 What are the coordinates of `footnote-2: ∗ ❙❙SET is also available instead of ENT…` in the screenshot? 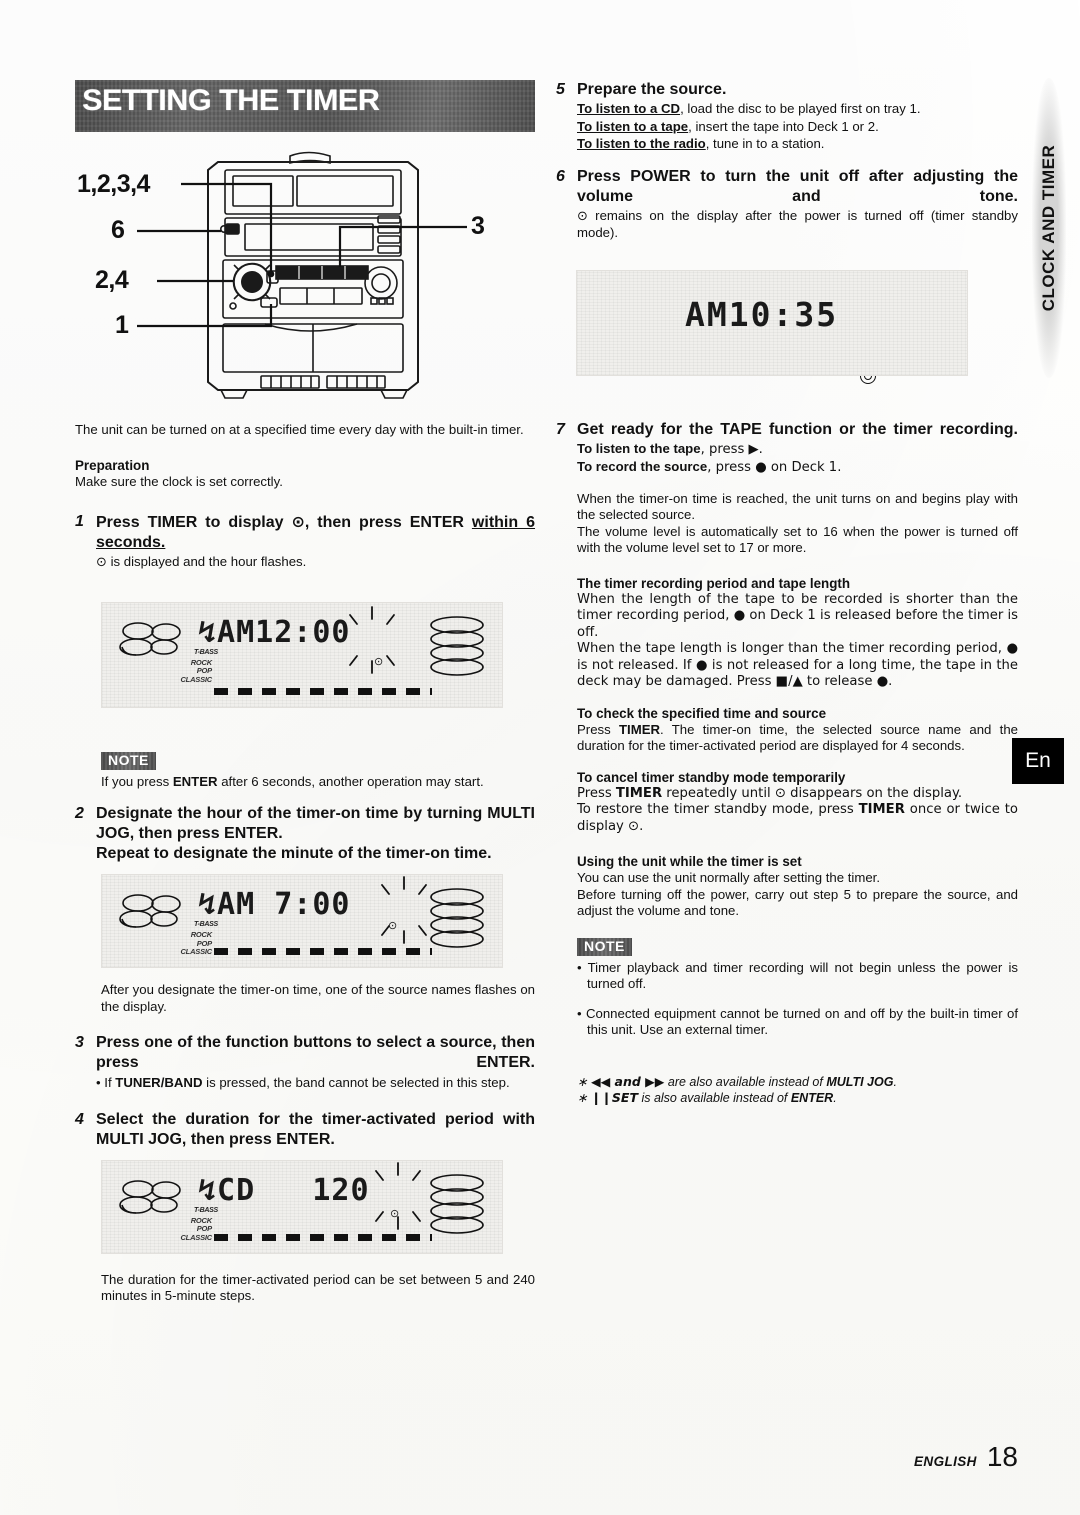 It's located at (797, 1098).